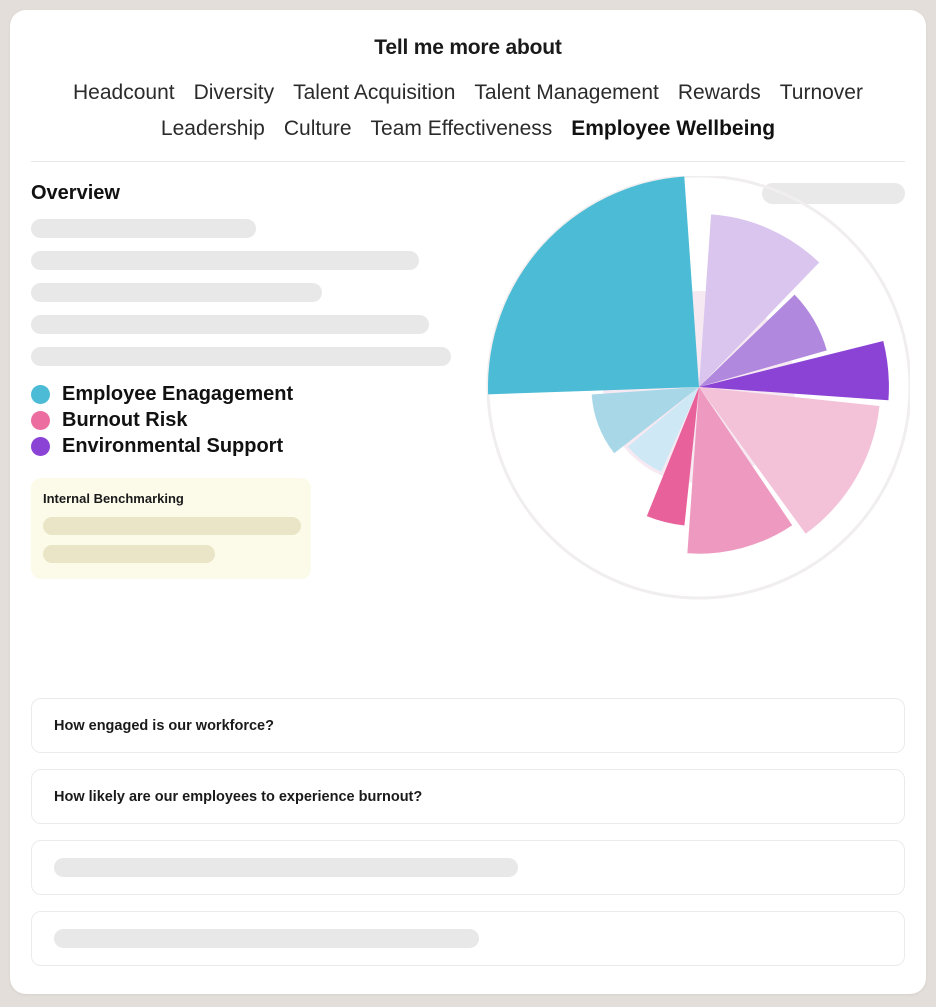 The height and width of the screenshot is (1007, 936). Describe the element at coordinates (673, 129) in the screenshot. I see `tab-employee-wellbeing: Employee Wellbeing` at that location.